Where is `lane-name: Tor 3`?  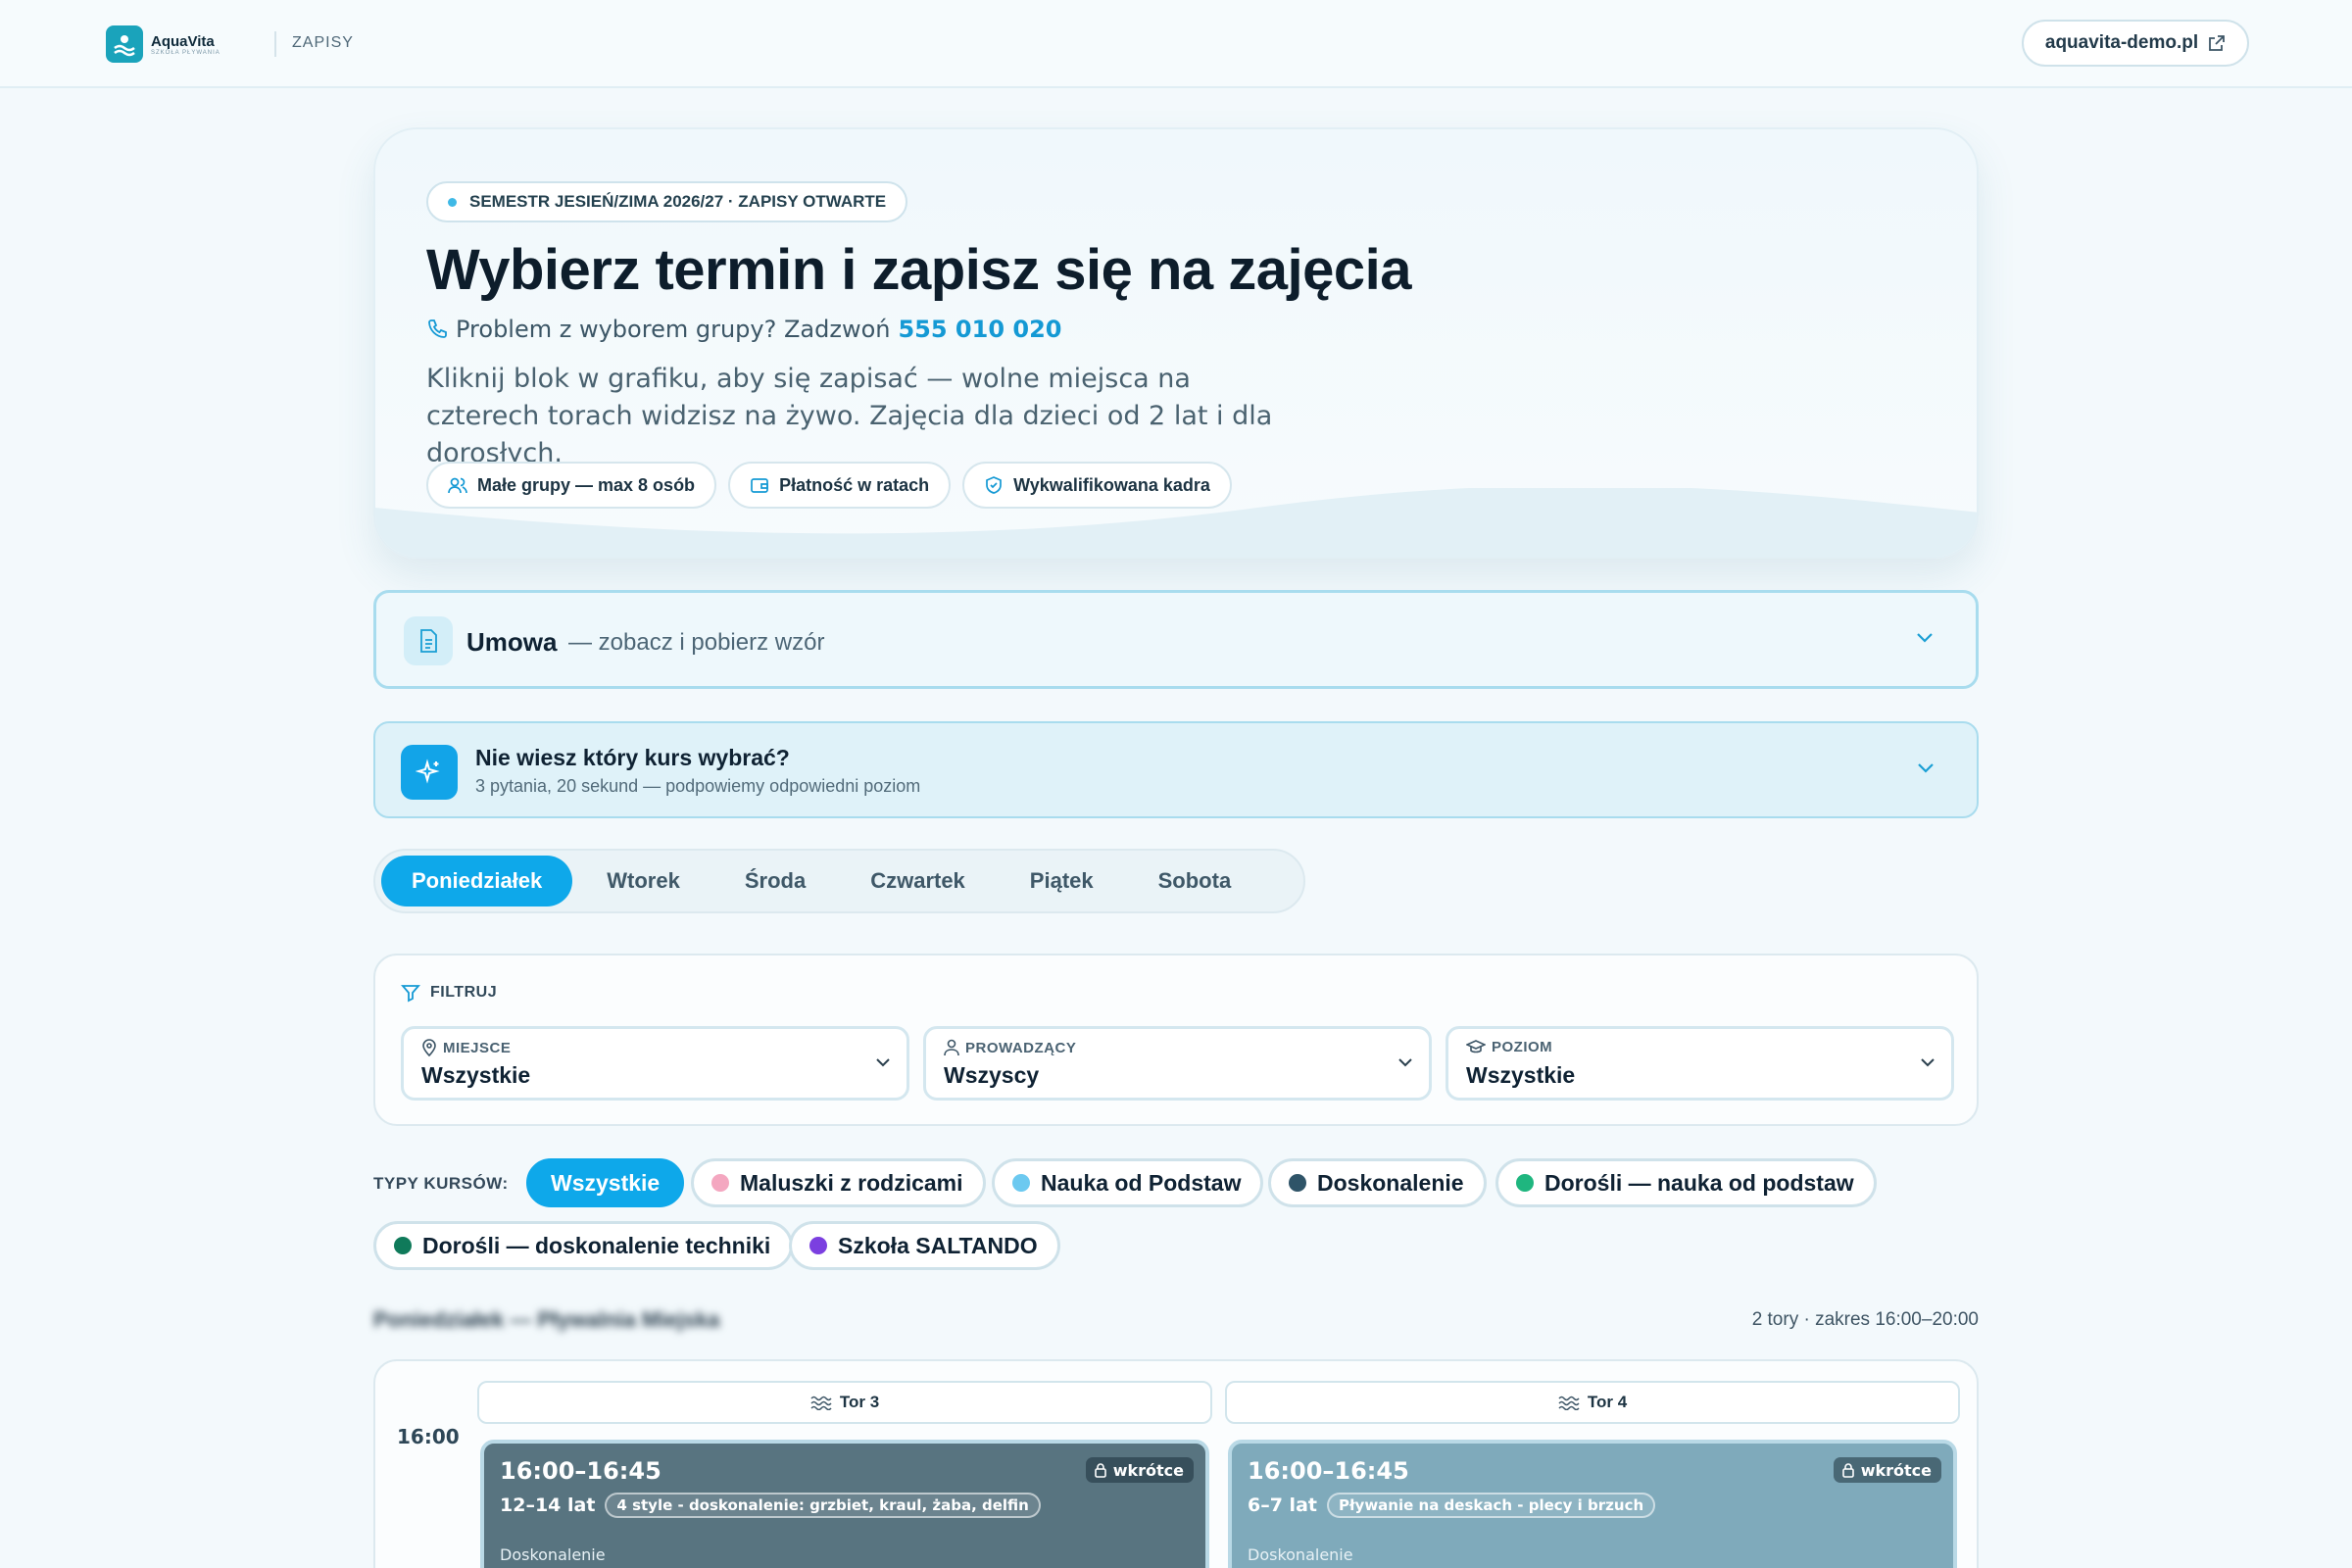
lane-name: Tor 3 is located at coordinates (859, 1402).